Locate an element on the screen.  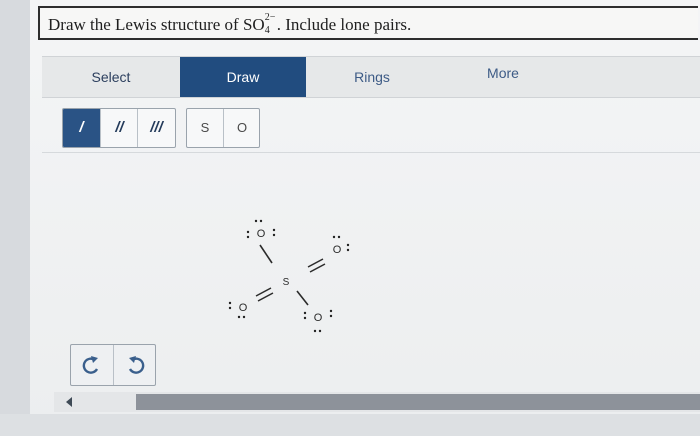
atom-tool-group: S O is located at coordinates (223, 128).